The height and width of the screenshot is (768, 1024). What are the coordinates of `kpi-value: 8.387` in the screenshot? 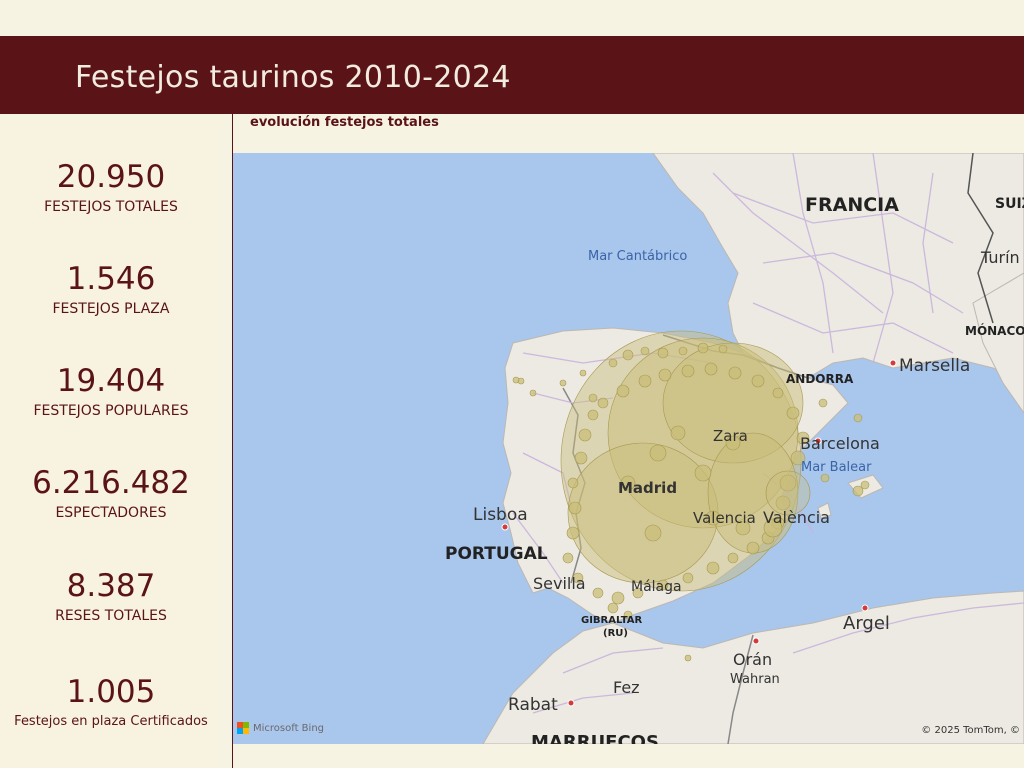 It's located at (111, 586).